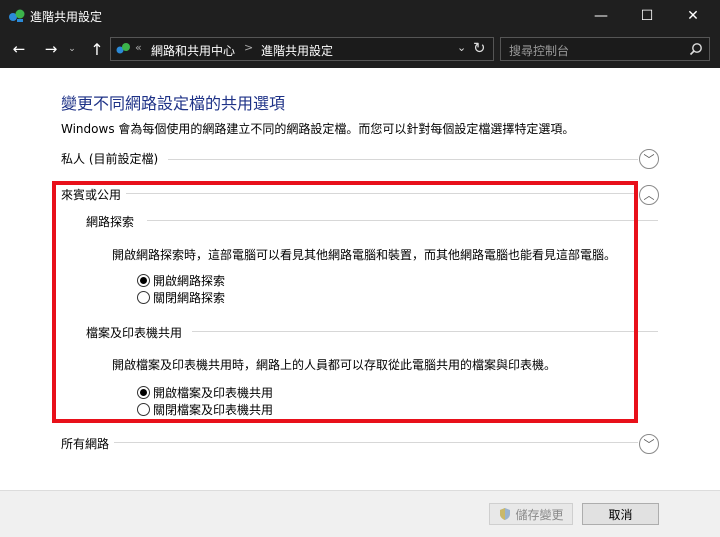  What do you see at coordinates (695, 49) in the screenshot?
I see `search-icon` at bounding box center [695, 49].